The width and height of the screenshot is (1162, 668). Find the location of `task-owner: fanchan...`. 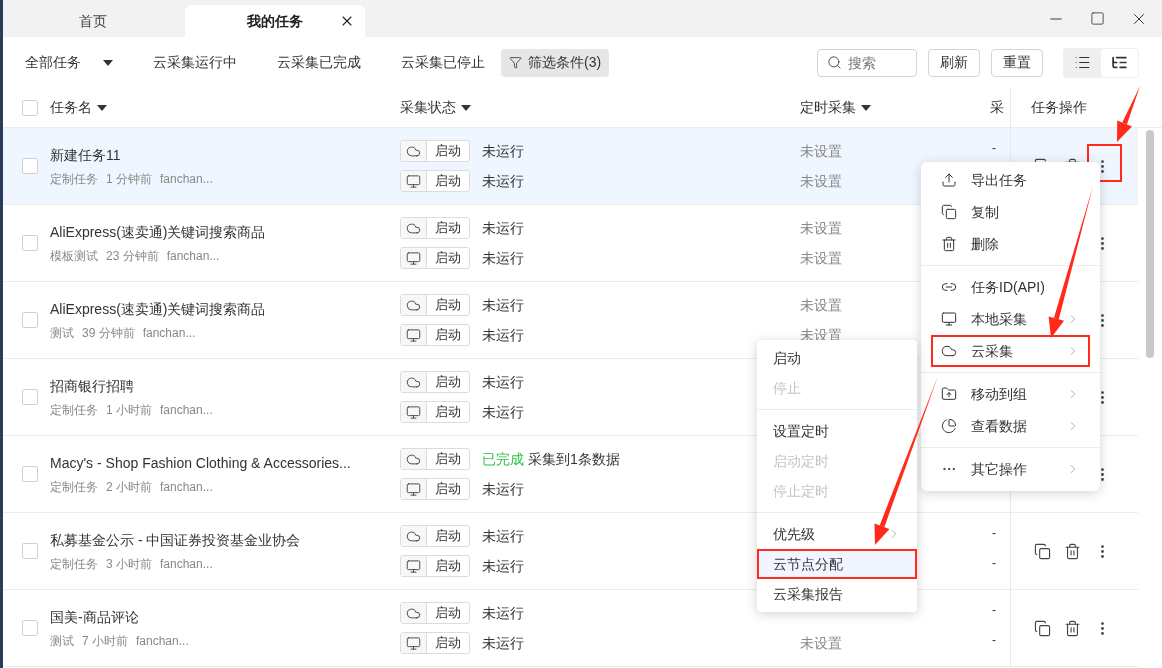

task-owner: fanchan... is located at coordinates (162, 641).